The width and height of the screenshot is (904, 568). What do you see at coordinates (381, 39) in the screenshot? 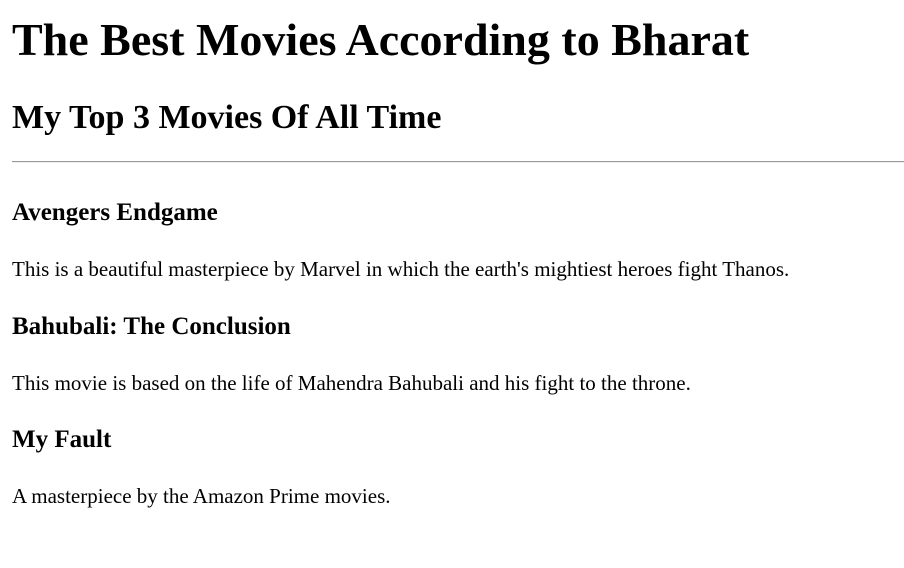
I see `page-title: The Best Movies According to Bharat` at bounding box center [381, 39].